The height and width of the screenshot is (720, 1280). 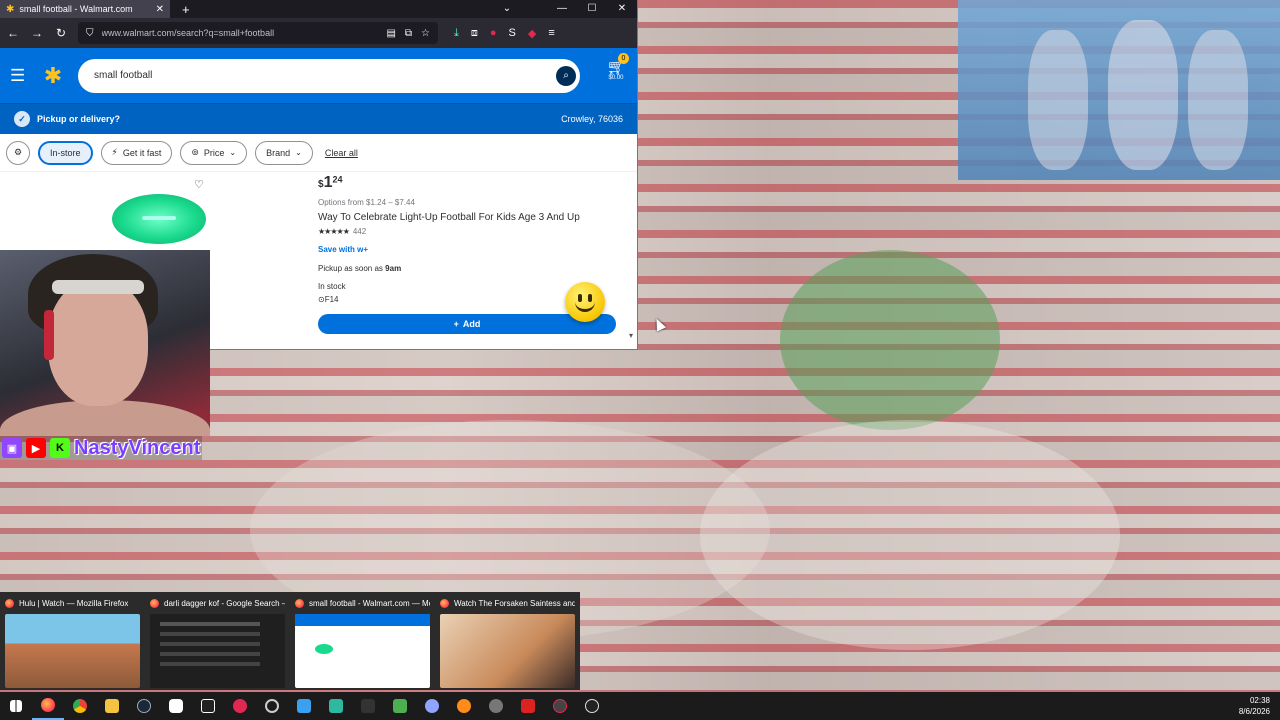 I want to click on image-overlay, so click(x=1119, y=90).